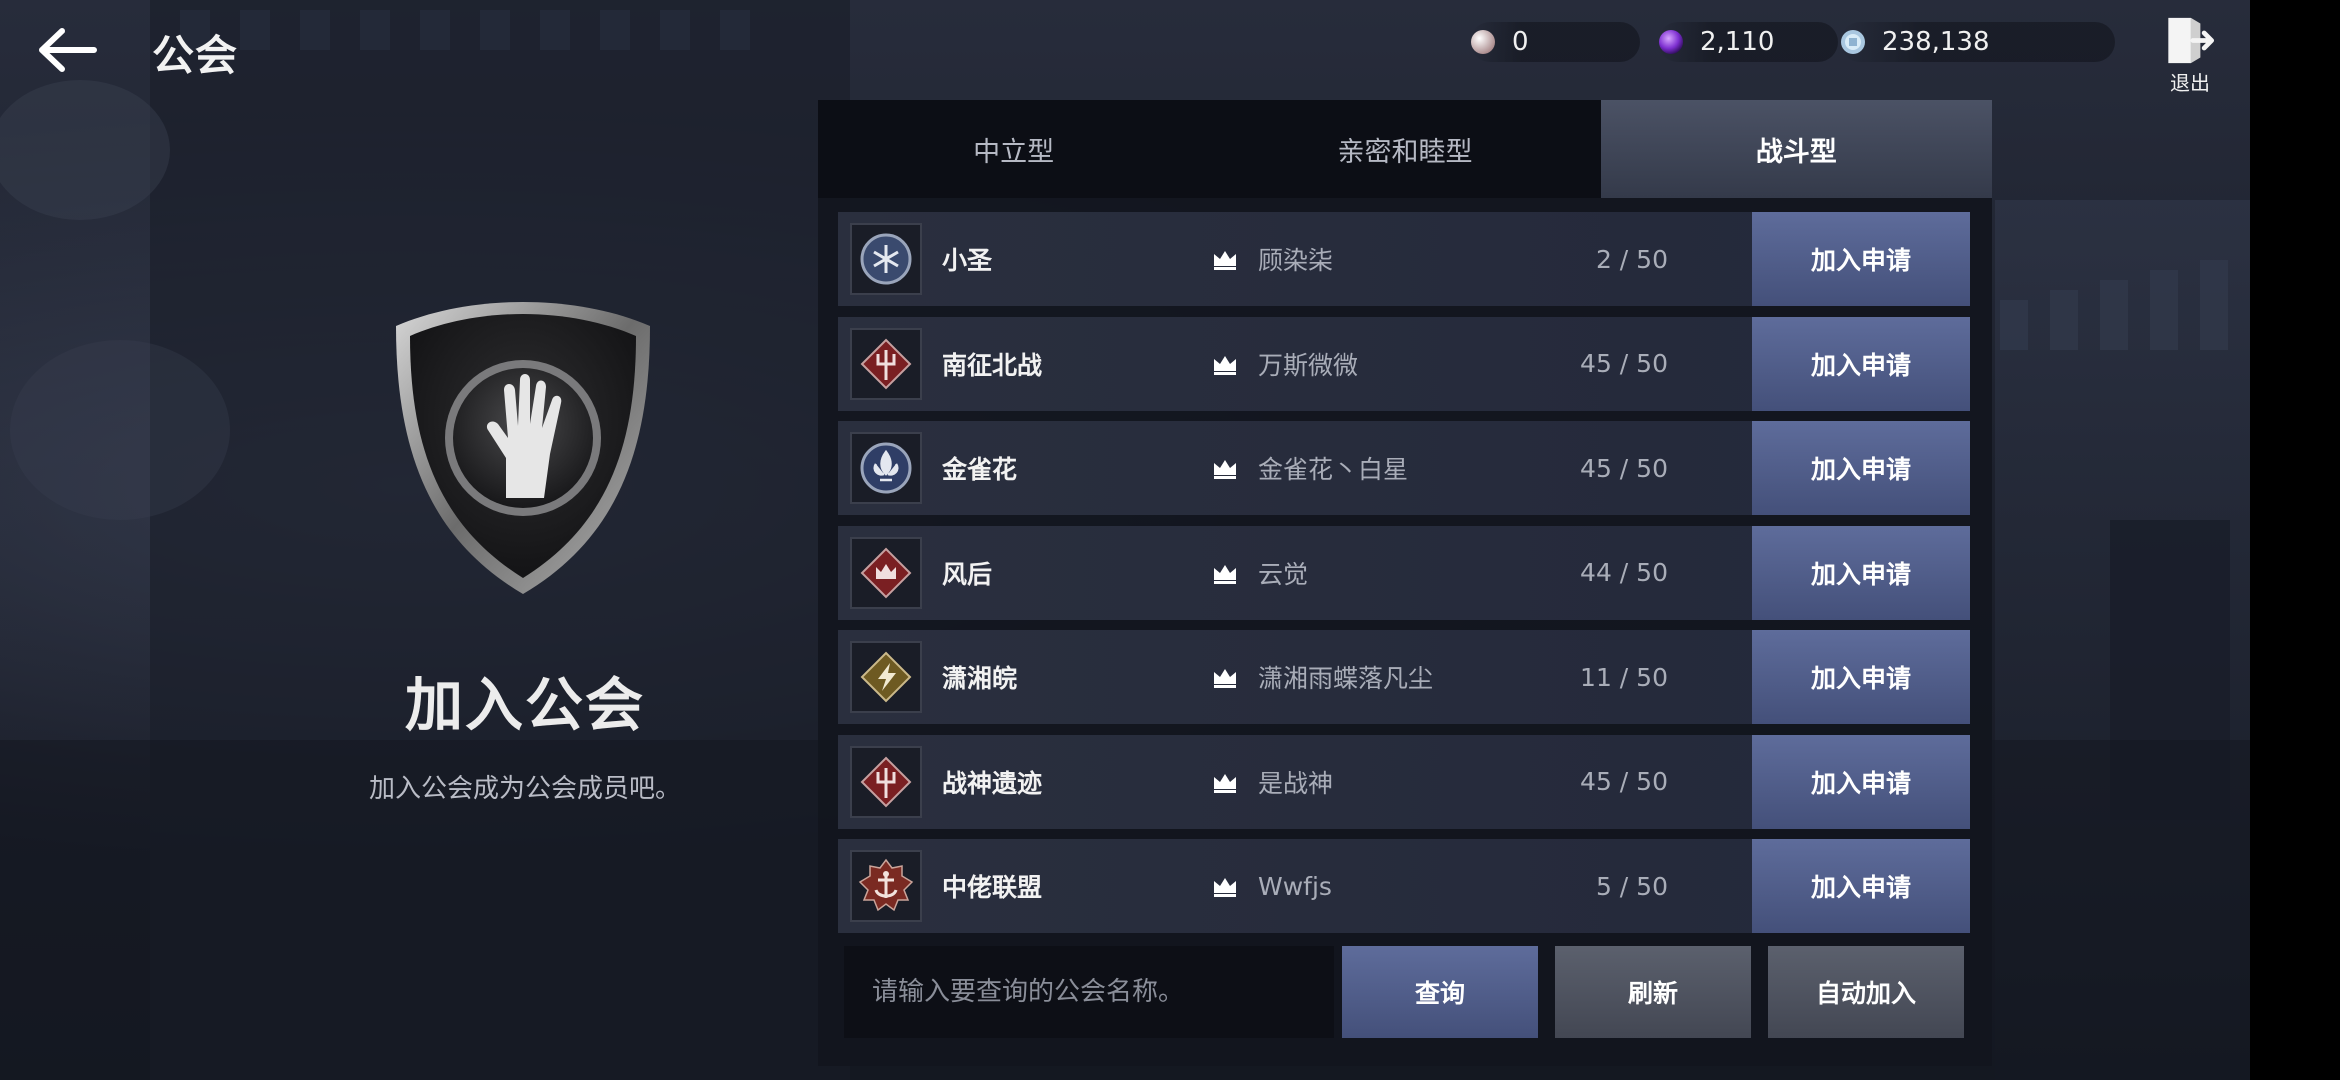  Describe the element at coordinates (1404, 363) in the screenshot. I see `guild-row: 南征北战 万斯微微 45 / 50 加入申请` at that location.